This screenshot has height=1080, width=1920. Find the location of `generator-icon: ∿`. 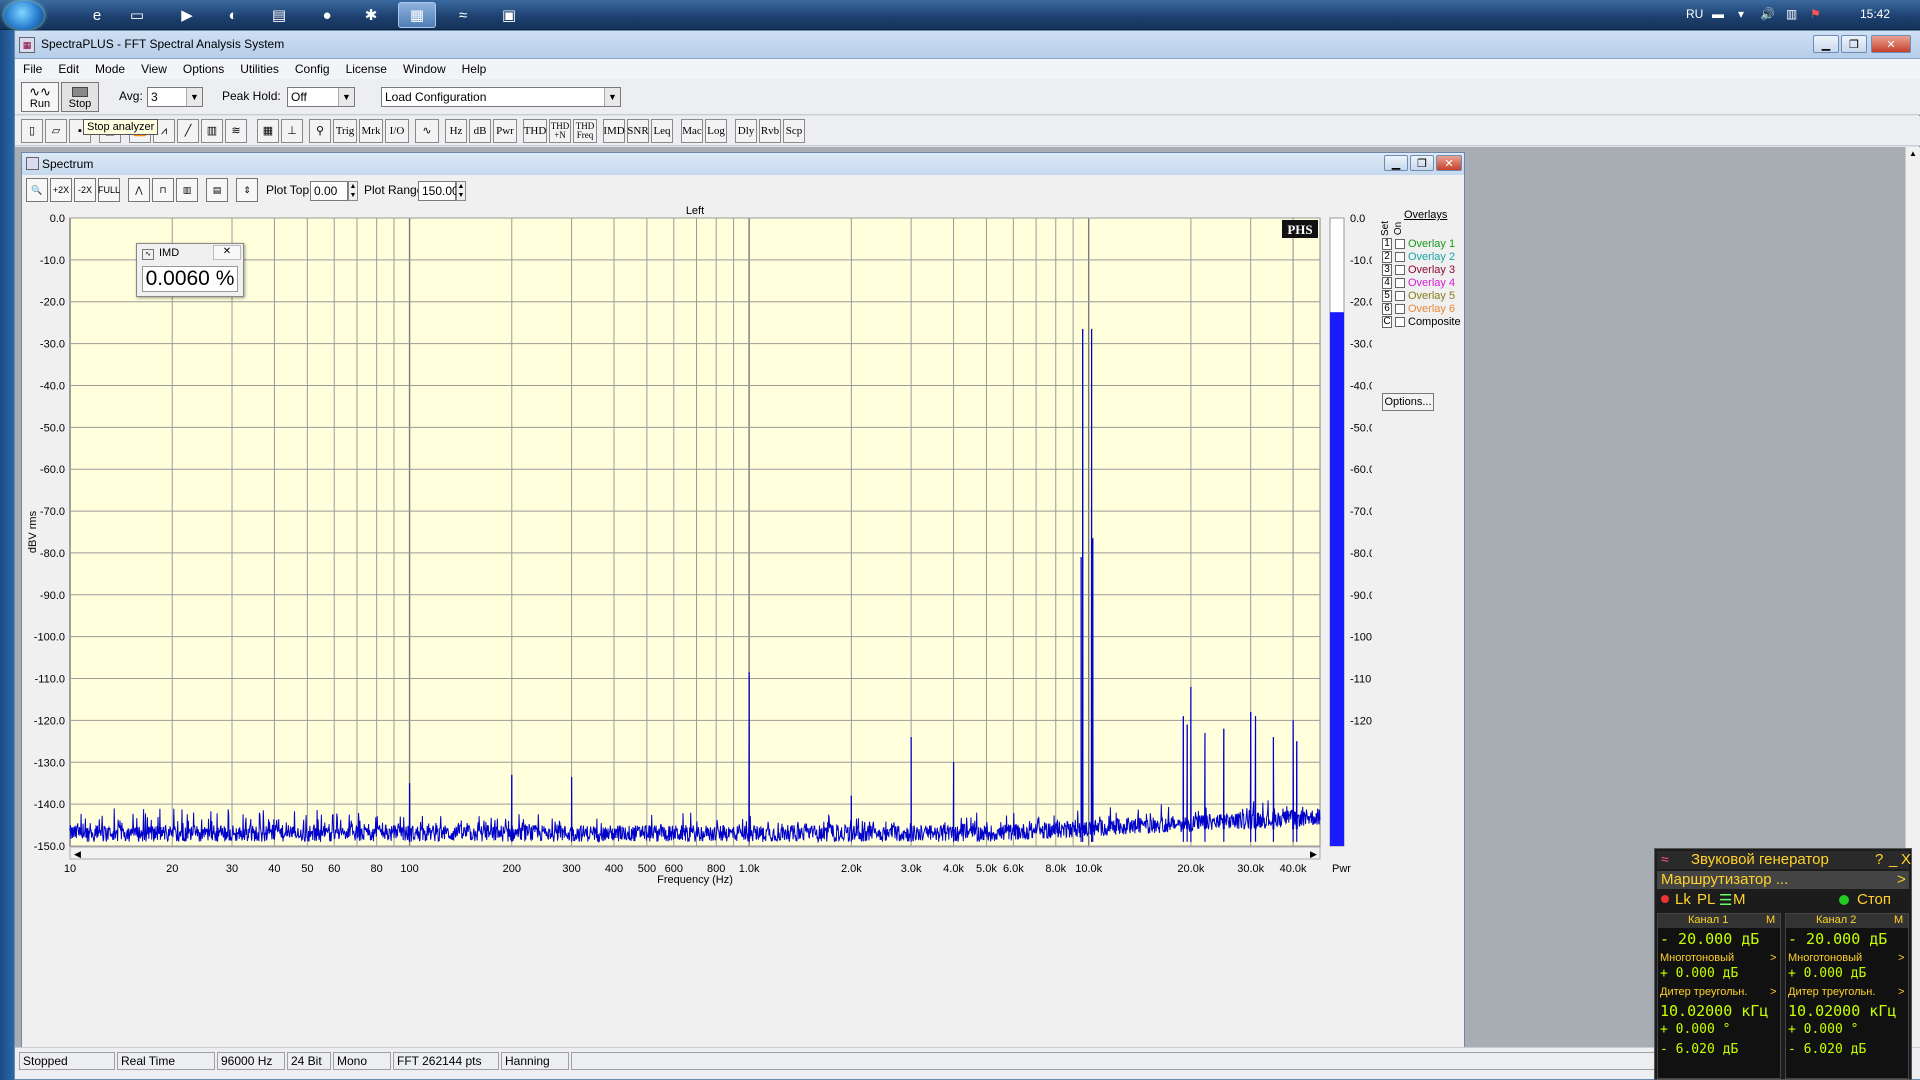

generator-icon: ∿ is located at coordinates (427, 131).